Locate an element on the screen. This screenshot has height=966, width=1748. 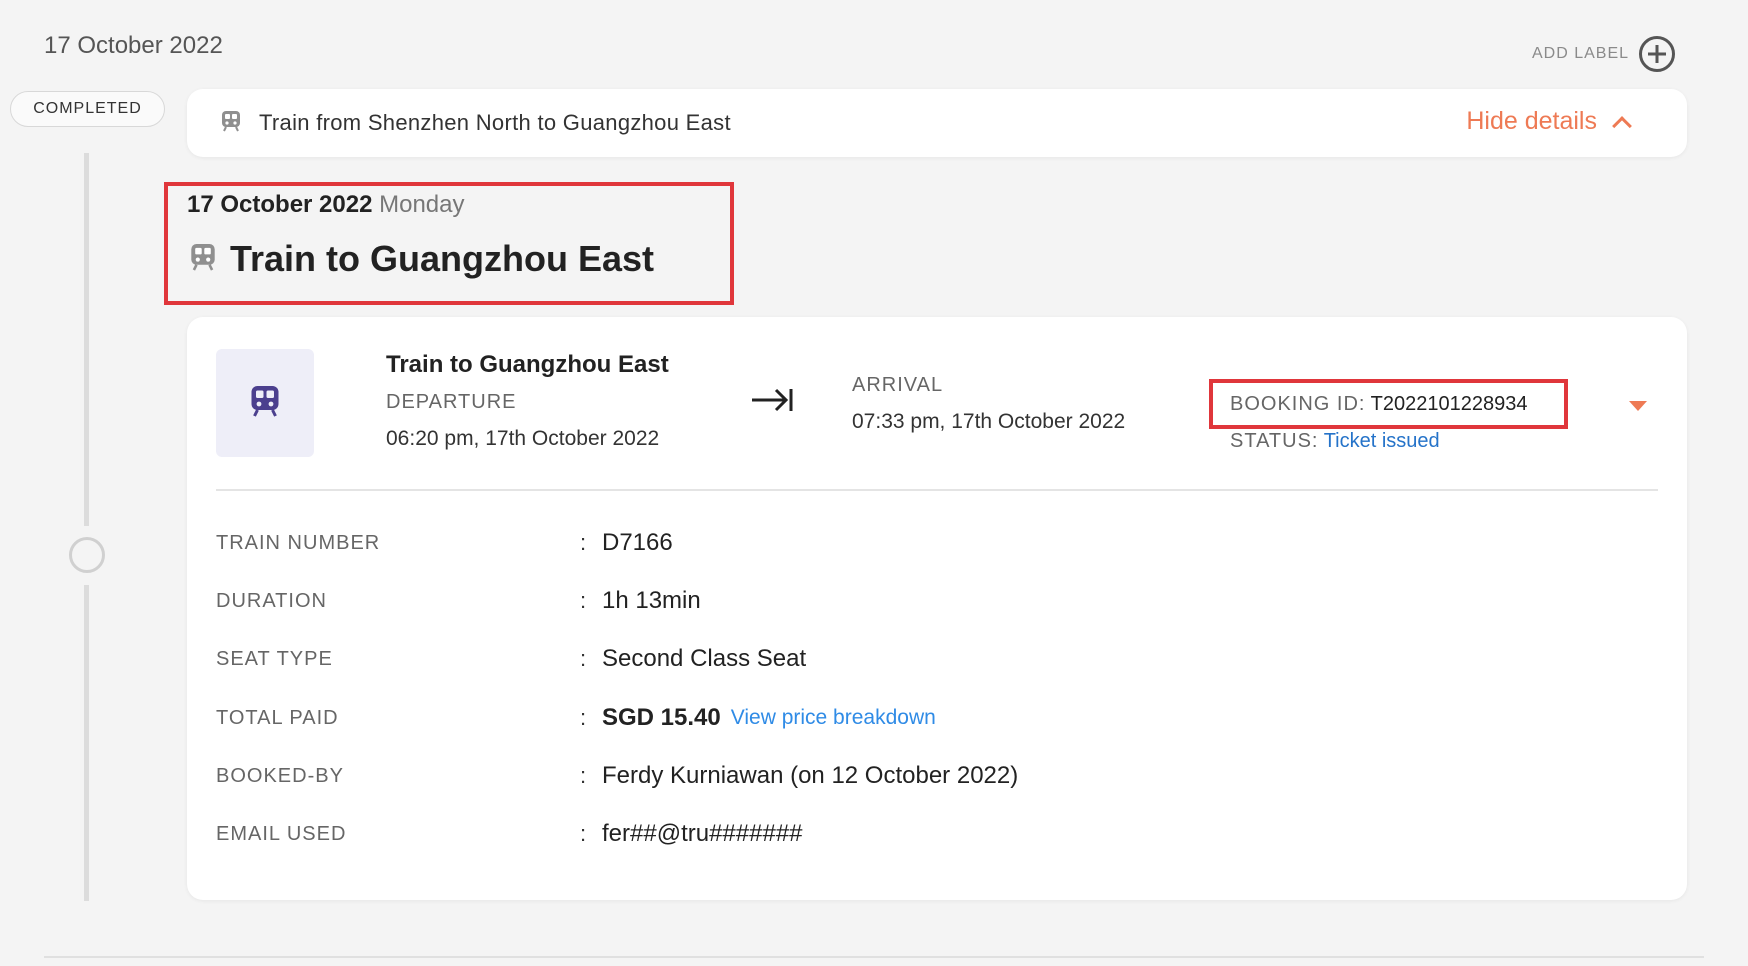
detail-row: EMAIL USED : fer##@tru####### is located at coordinates (716, 834).